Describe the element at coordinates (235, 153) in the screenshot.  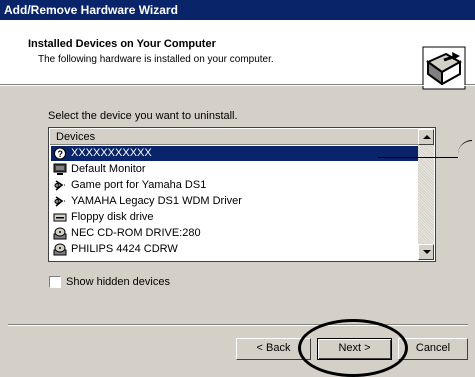
I see `list-item: ? XXXXXXXXXXX` at that location.